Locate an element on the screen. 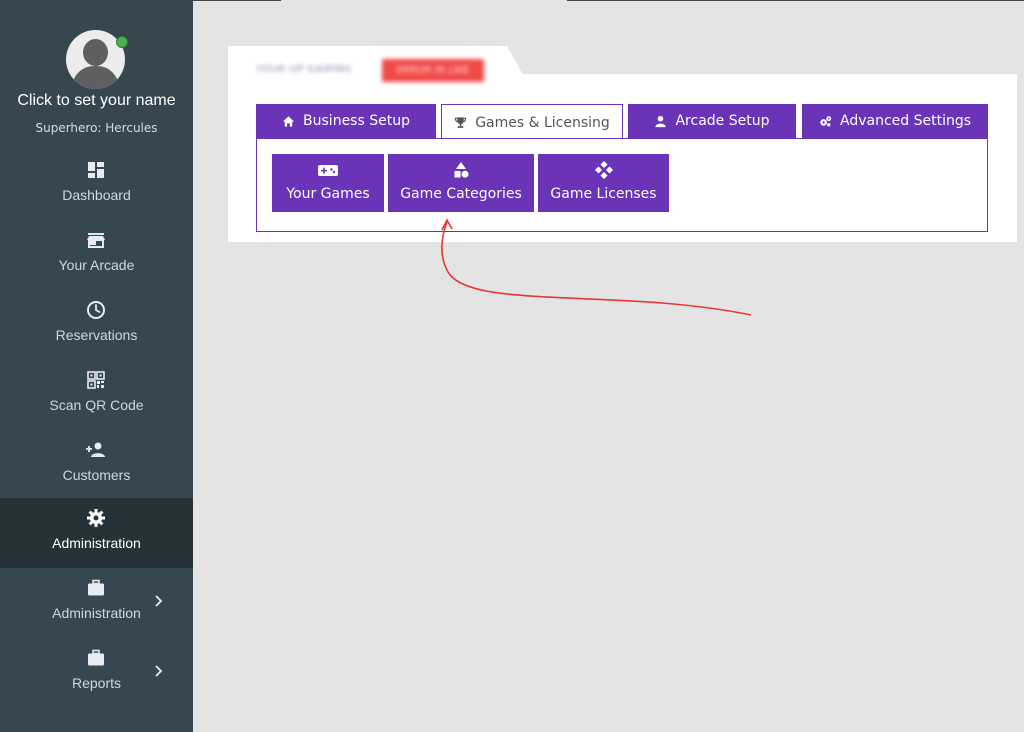 The image size is (1024, 732). tab-games-licensing: Games & Licensing is located at coordinates (532, 122).